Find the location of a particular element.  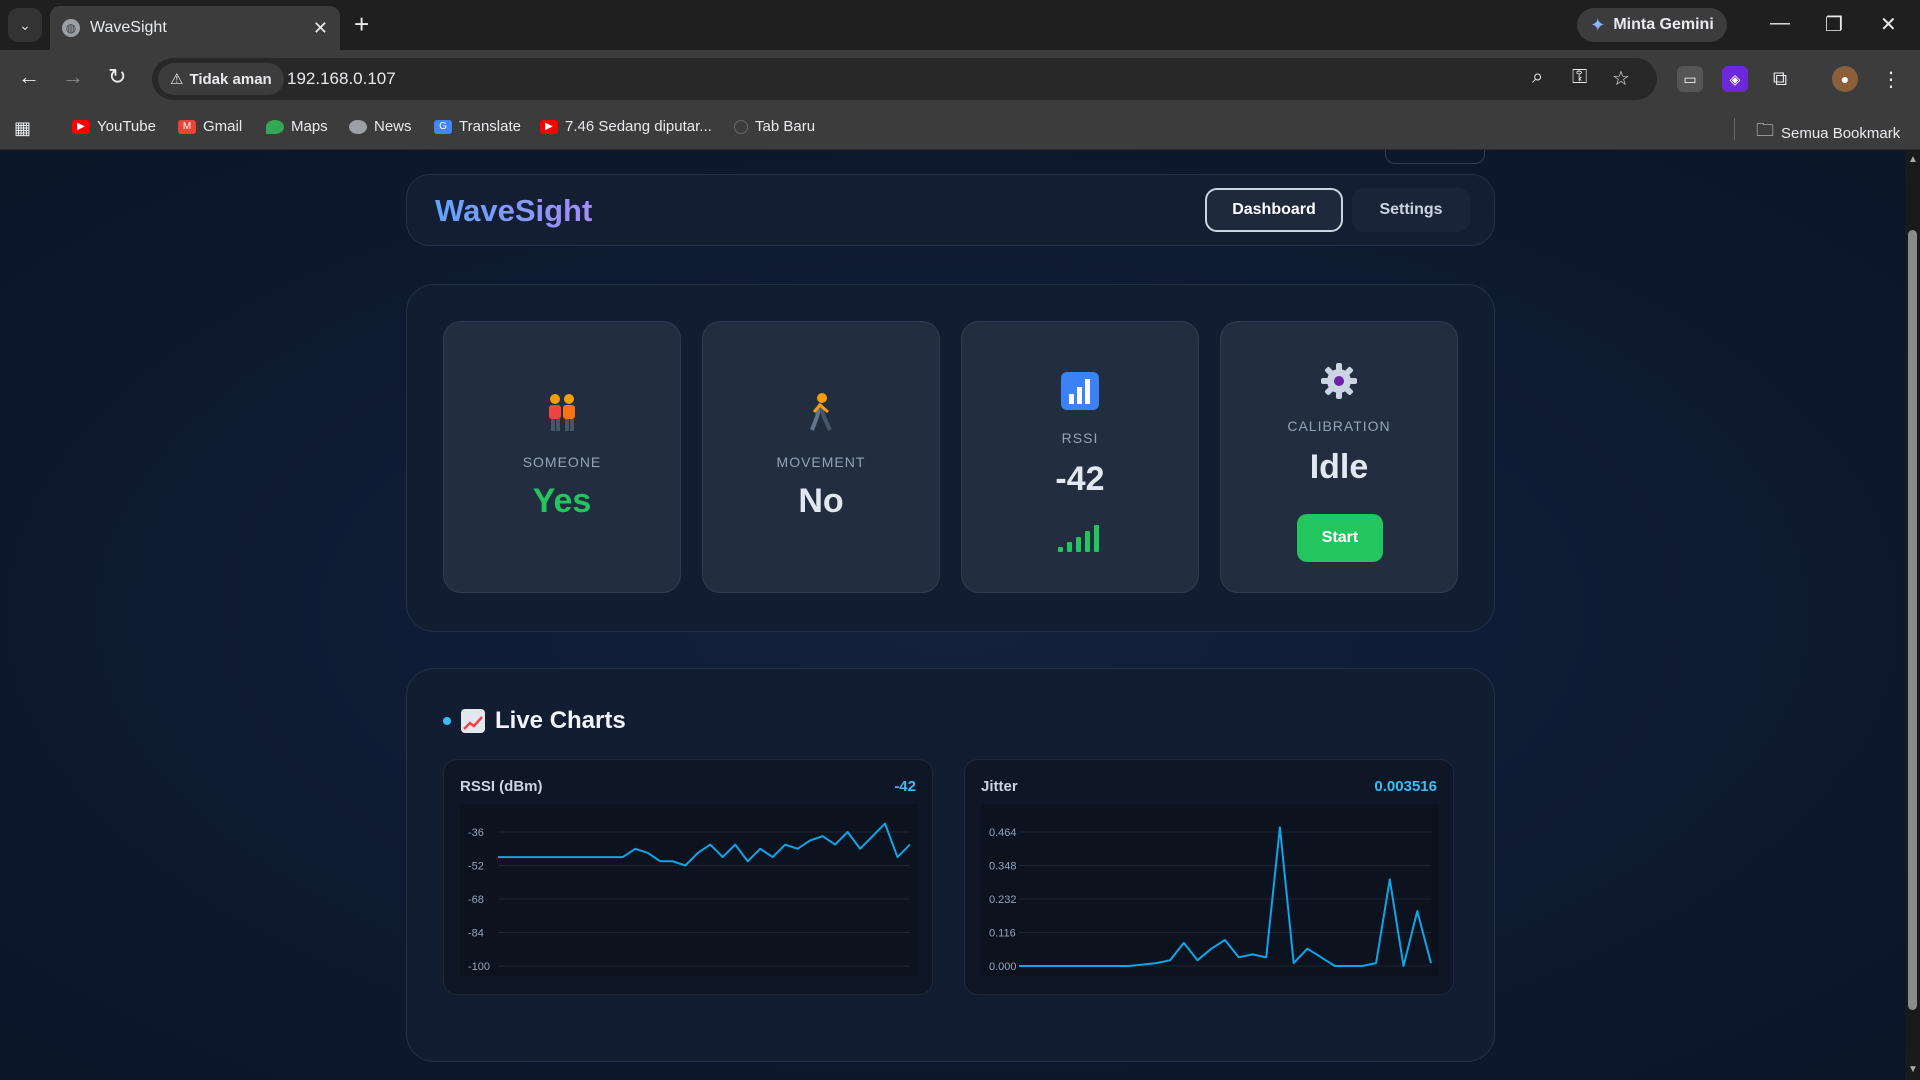

calibration-value: Idle is located at coordinates (1339, 467).